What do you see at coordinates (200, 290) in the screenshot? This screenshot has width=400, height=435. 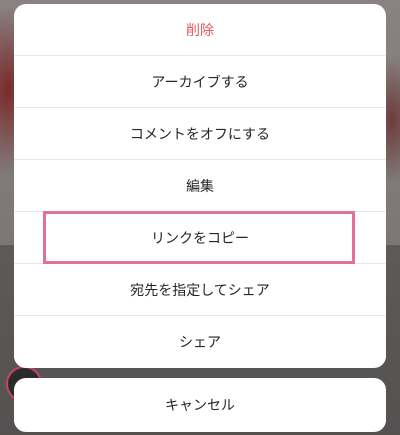 I see `share-to-button: 宛先を指定してシェア` at bounding box center [200, 290].